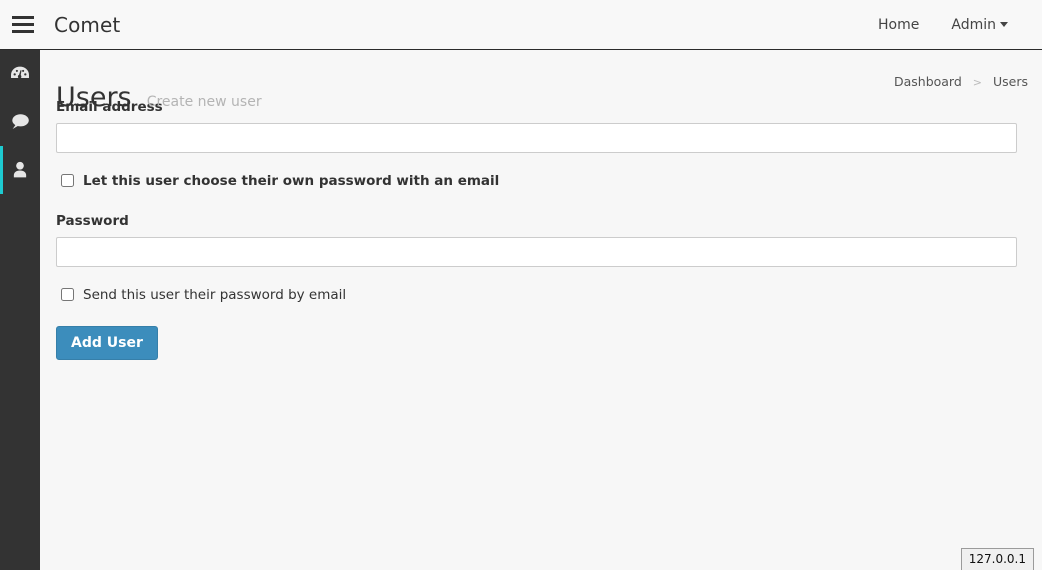 This screenshot has width=1042, height=570. Describe the element at coordinates (1004, 24) in the screenshot. I see `chevron-down-icon` at that location.